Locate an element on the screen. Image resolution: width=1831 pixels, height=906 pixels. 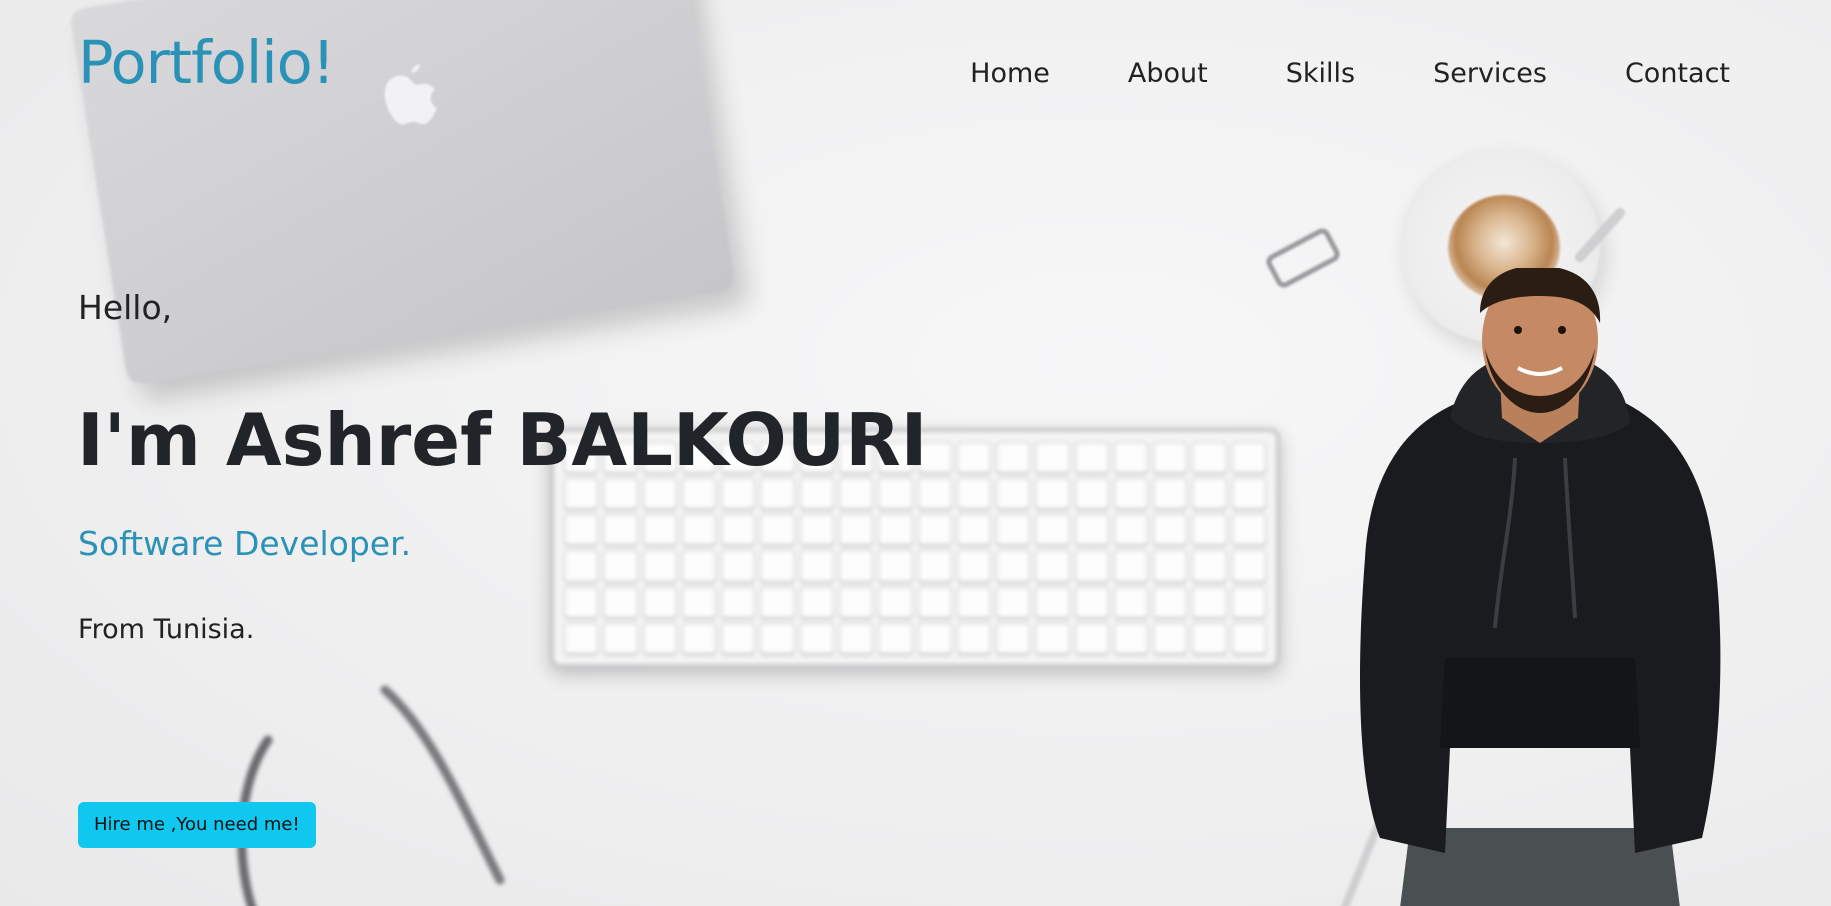
role-text: Software Developer. is located at coordinates (245, 543).